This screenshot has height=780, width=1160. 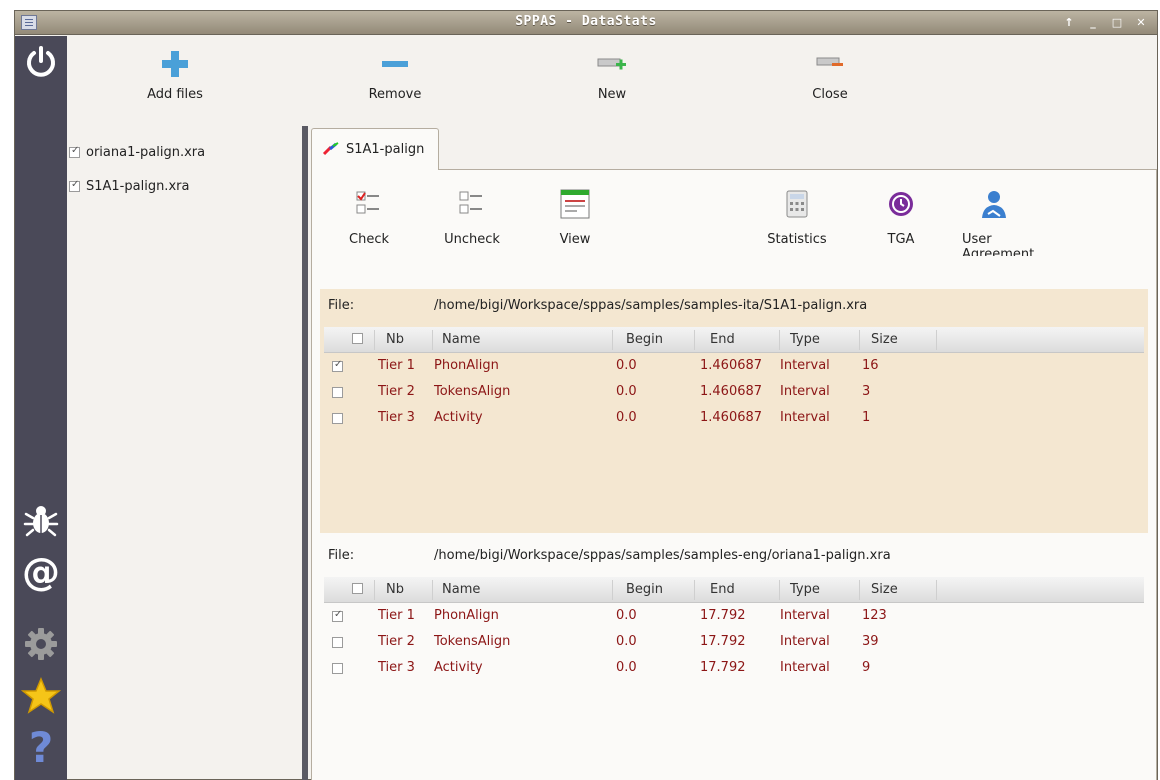 I want to click on view-button: View, so click(x=575, y=217).